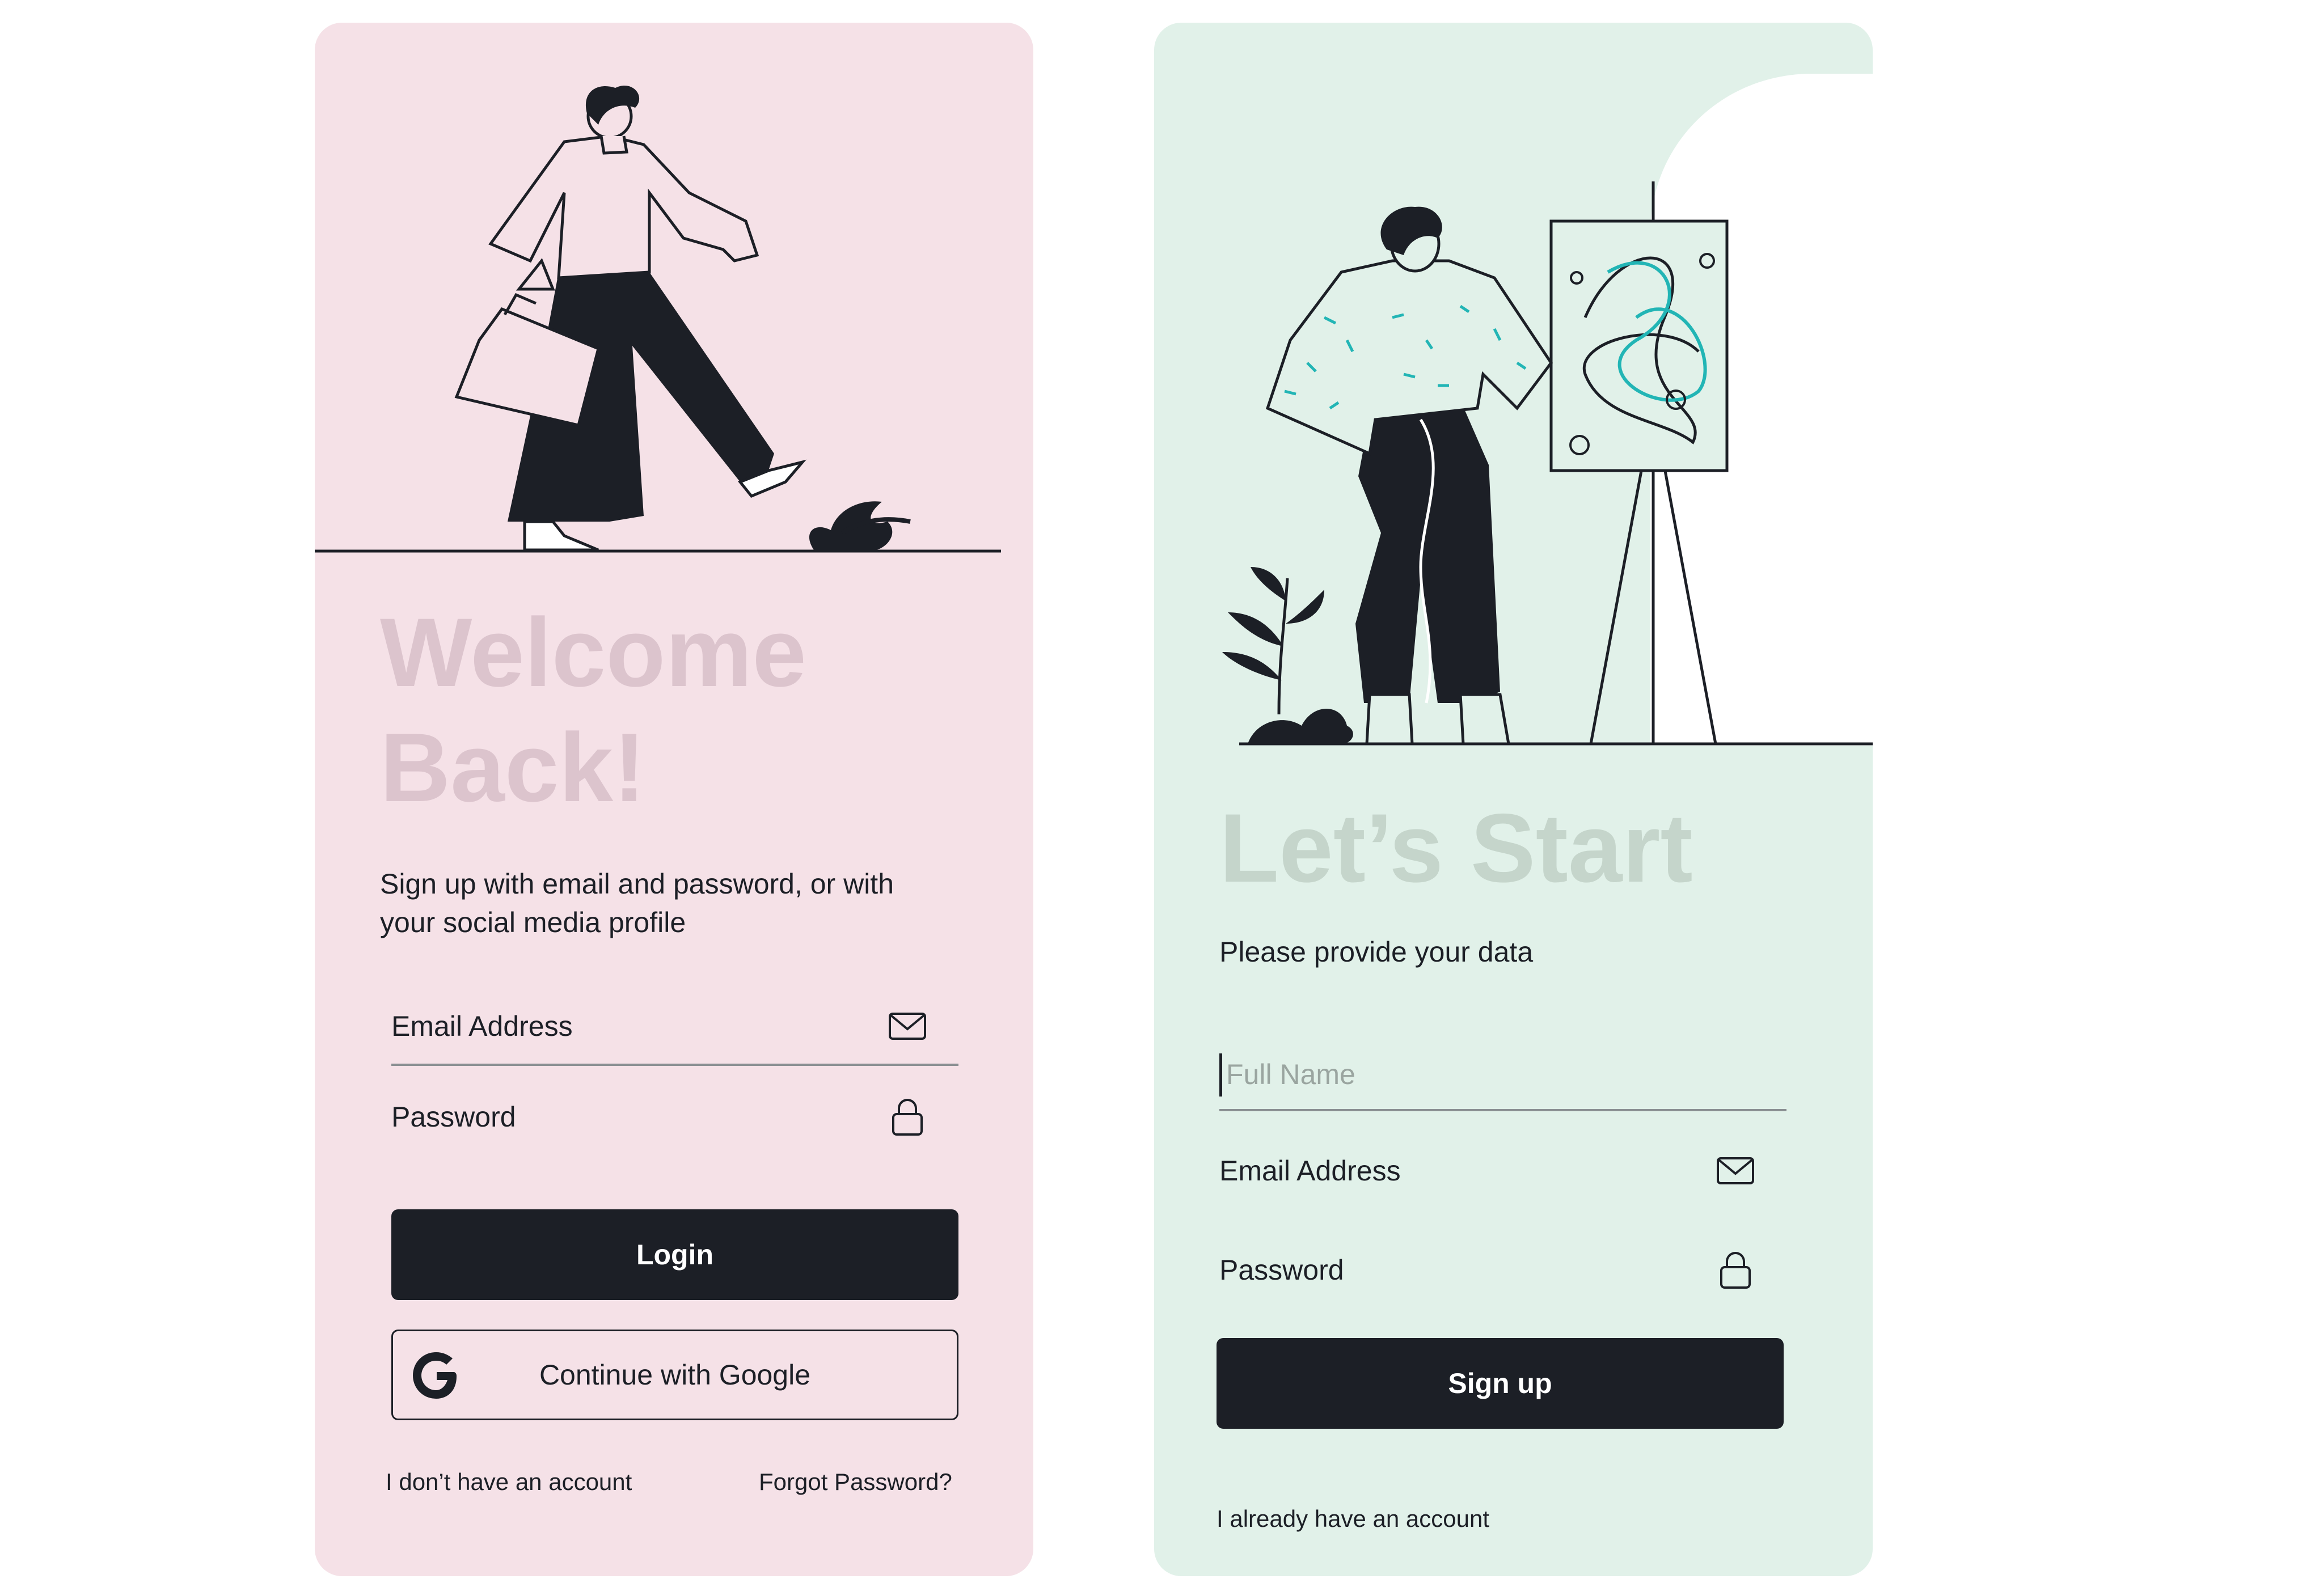 The image size is (2323, 1596). What do you see at coordinates (533, 922) in the screenshot?
I see `subtitle-line-2: your social media profile` at bounding box center [533, 922].